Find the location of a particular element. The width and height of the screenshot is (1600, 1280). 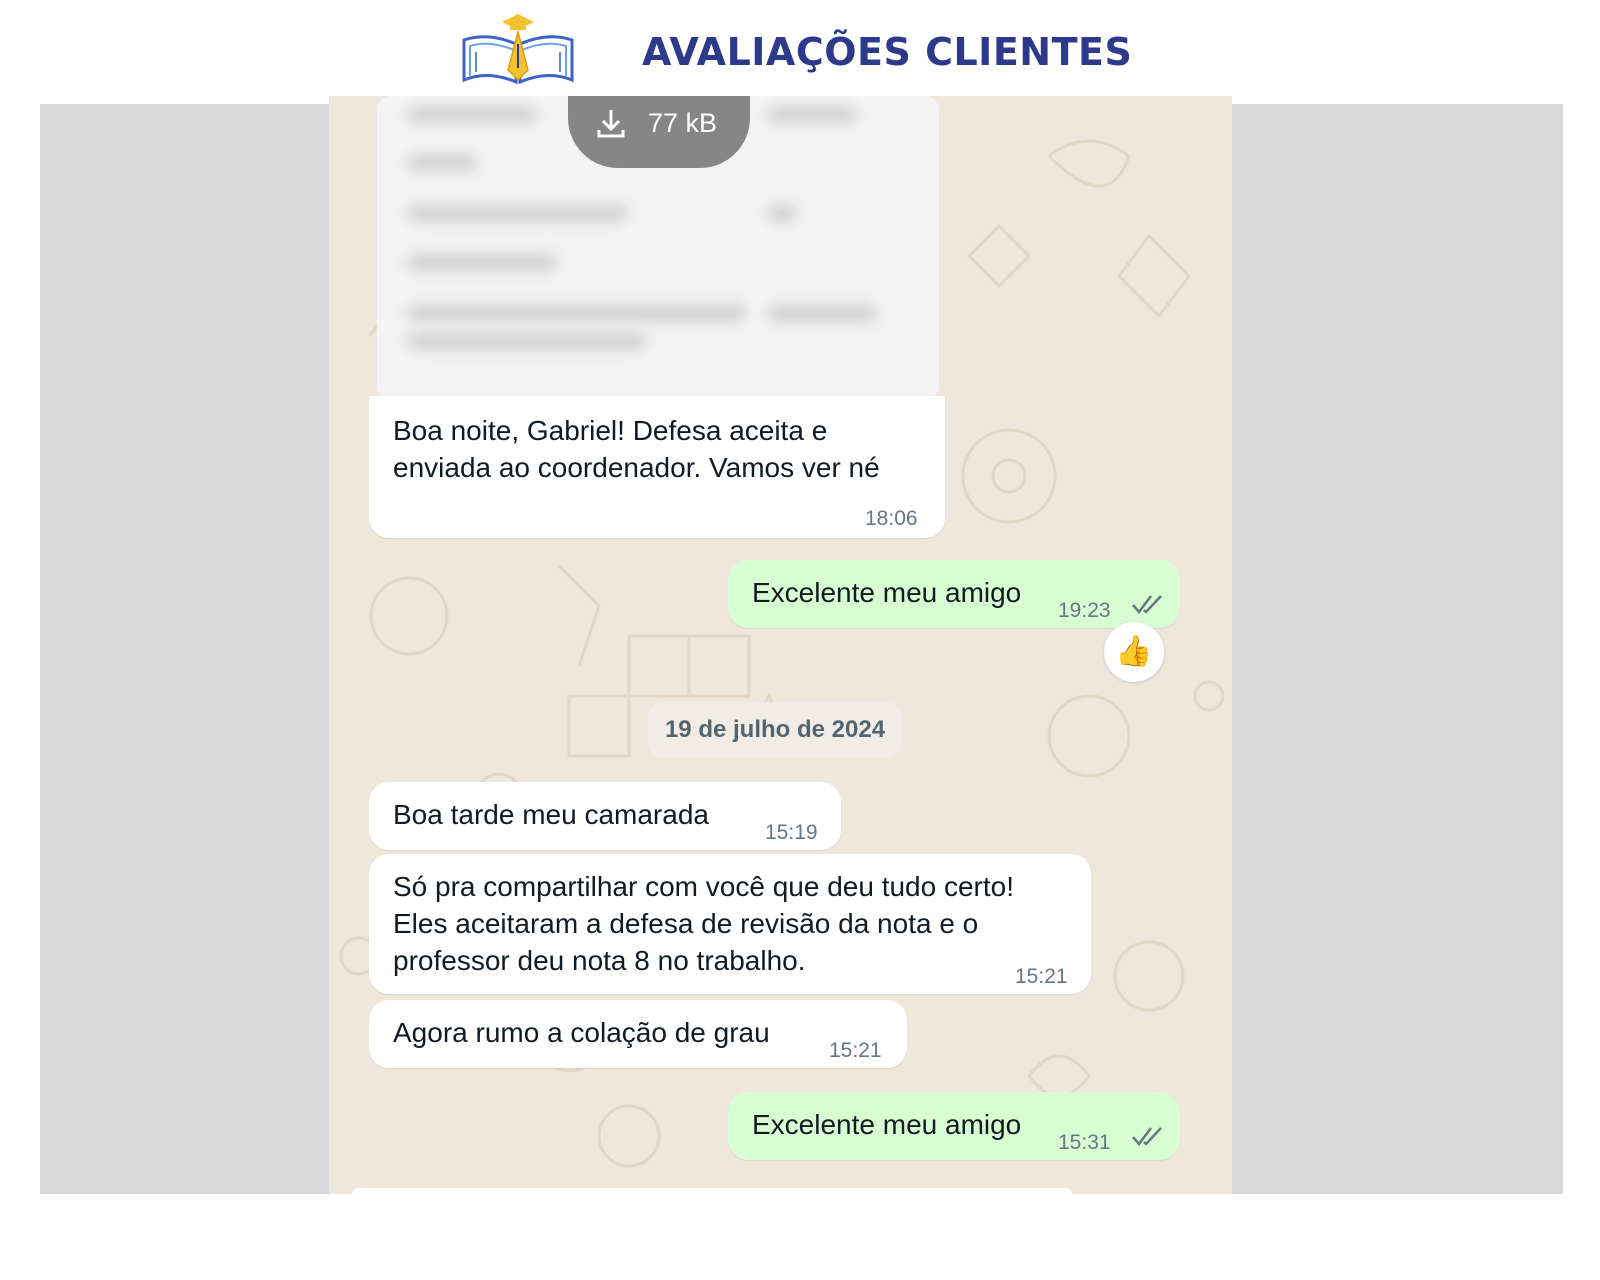

download-button: 77 kB is located at coordinates (659, 132).